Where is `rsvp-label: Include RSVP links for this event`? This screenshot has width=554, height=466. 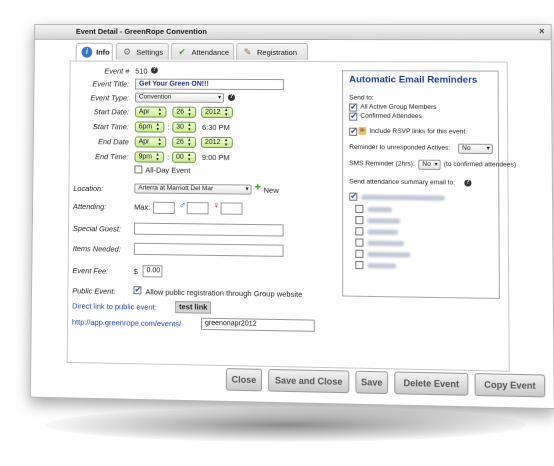
rsvp-label: Include RSVP links for this event is located at coordinates (417, 132).